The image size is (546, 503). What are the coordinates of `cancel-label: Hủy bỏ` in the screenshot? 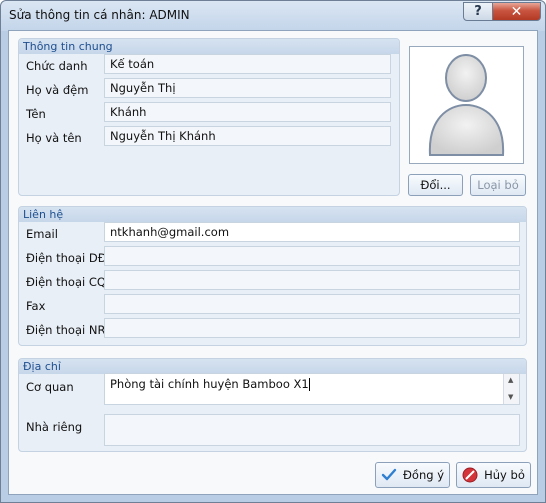 It's located at (504, 475).